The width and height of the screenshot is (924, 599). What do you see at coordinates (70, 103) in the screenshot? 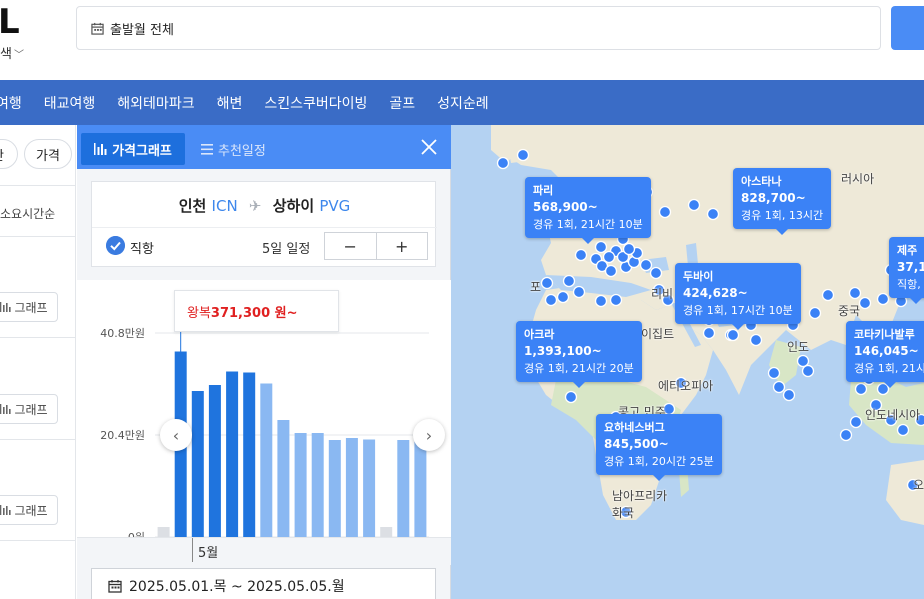
I see `nav-item-prenatal-travel: 태교여행` at bounding box center [70, 103].